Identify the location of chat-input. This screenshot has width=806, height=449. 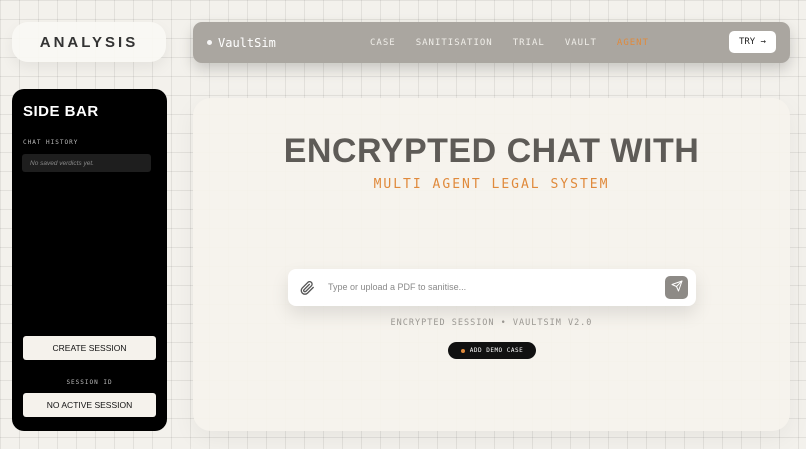
(488, 287).